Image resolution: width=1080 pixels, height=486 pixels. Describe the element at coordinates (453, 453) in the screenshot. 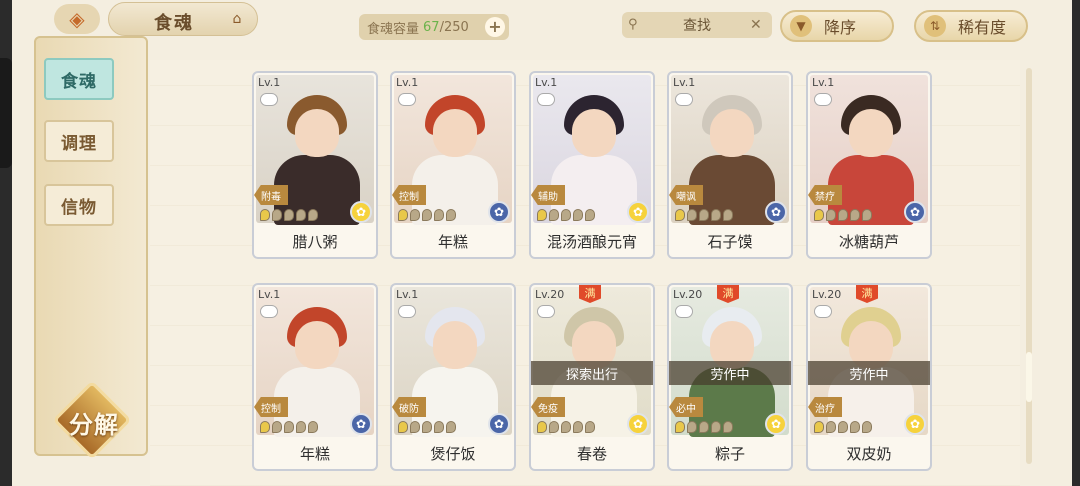

I see `card-name: 煲仔饭` at that location.